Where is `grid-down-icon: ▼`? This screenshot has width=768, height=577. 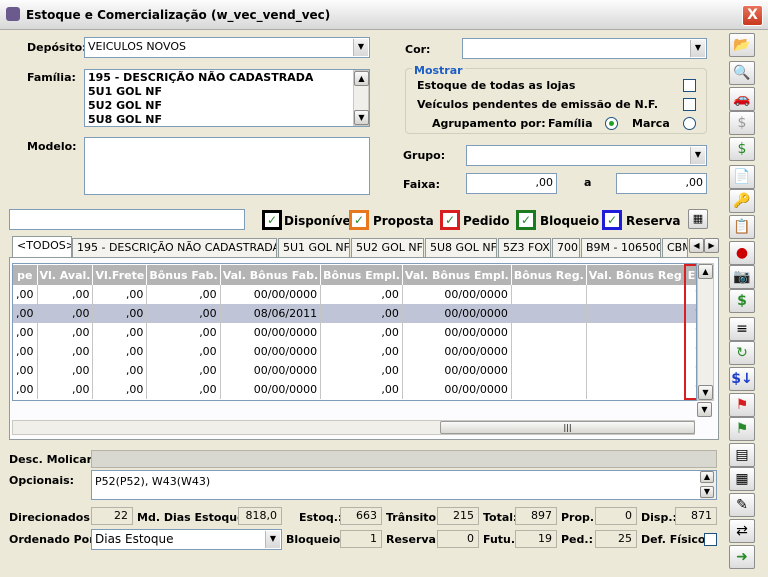 grid-down-icon: ▼ is located at coordinates (704, 409).